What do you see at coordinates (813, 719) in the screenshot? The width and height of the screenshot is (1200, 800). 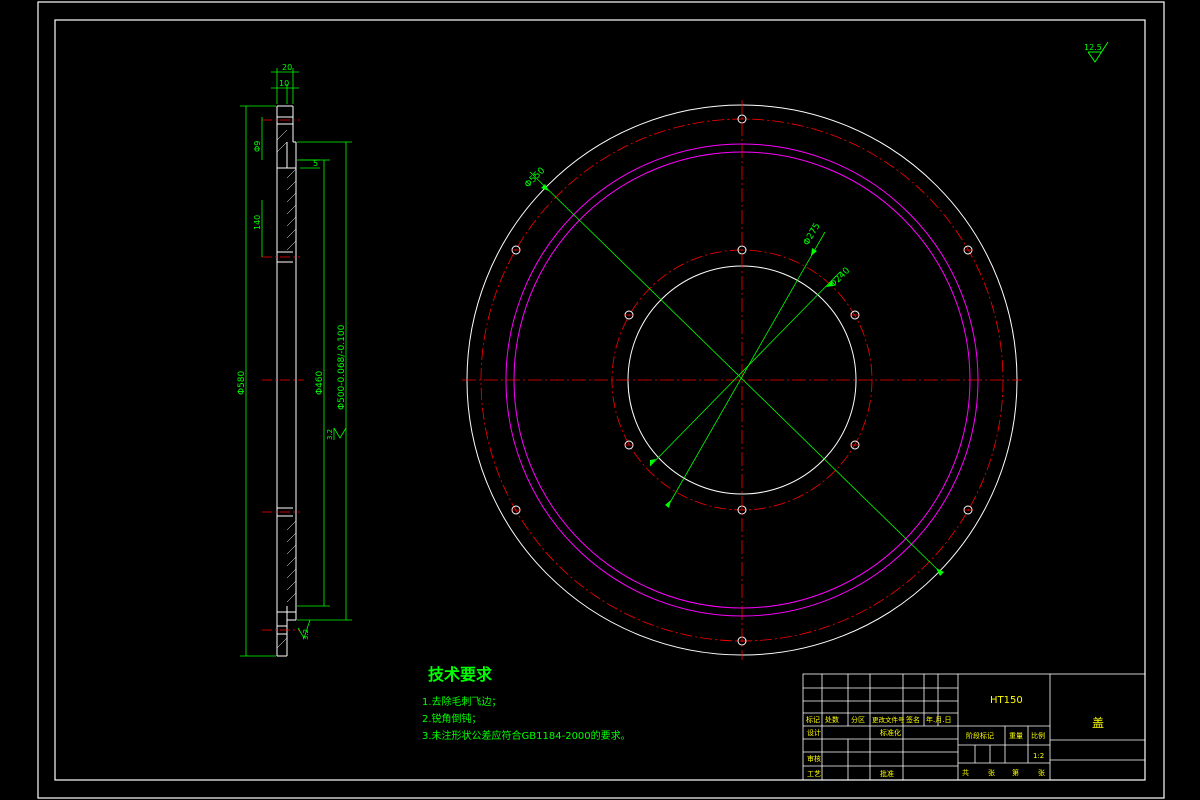 I see `tb-header-cell: 标记` at bounding box center [813, 719].